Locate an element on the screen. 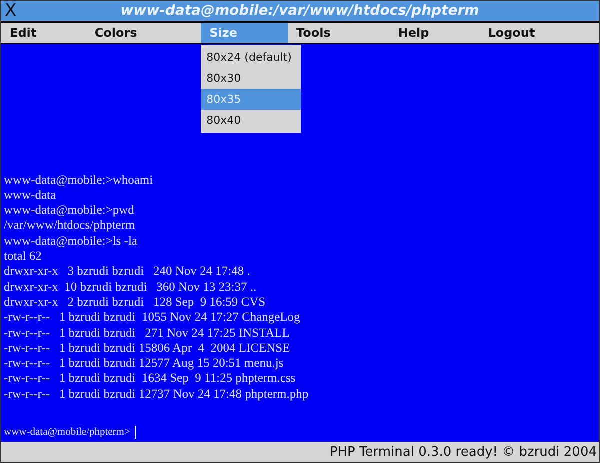  menu-item: Help is located at coordinates (434, 33).